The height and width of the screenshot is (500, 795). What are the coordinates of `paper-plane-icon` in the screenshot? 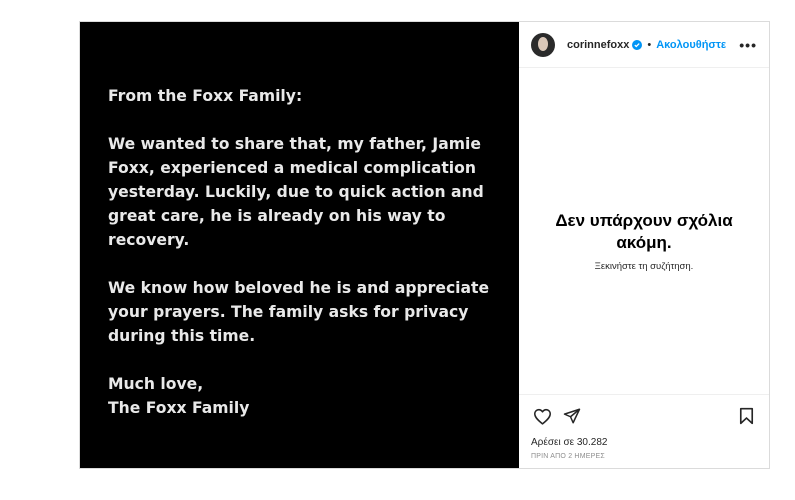 It's located at (572, 416).